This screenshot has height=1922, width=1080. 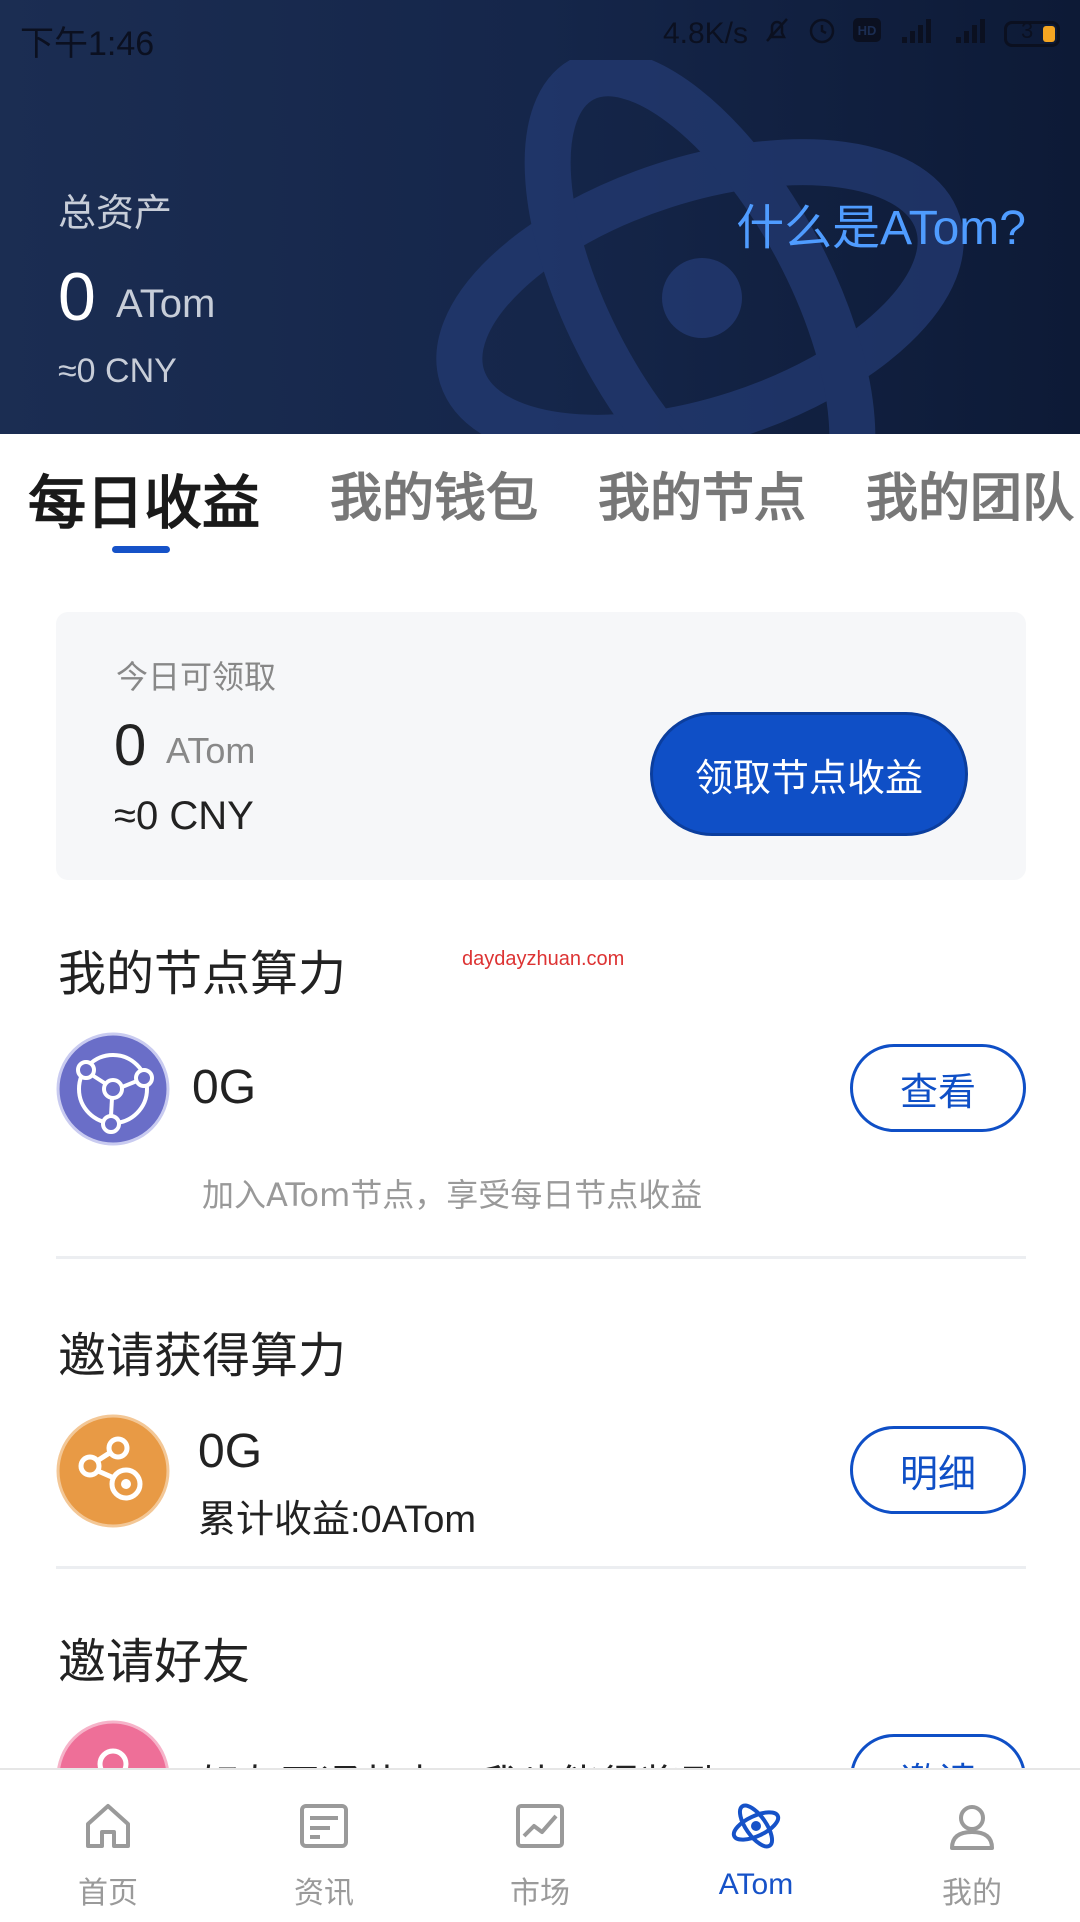 What do you see at coordinates (211, 750) in the screenshot?
I see `claim-unit: ATom` at bounding box center [211, 750].